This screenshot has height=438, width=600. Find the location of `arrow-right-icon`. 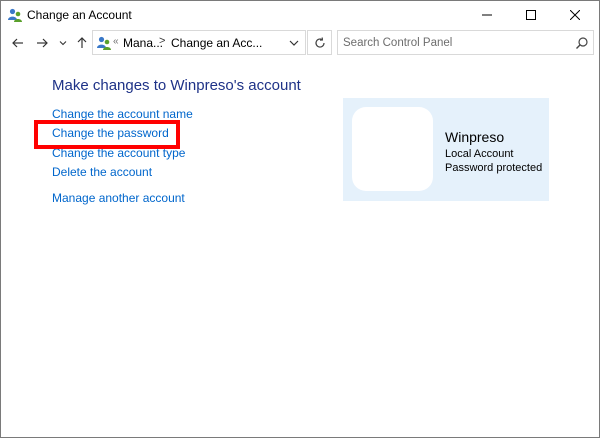

arrow-right-icon is located at coordinates (42, 43).